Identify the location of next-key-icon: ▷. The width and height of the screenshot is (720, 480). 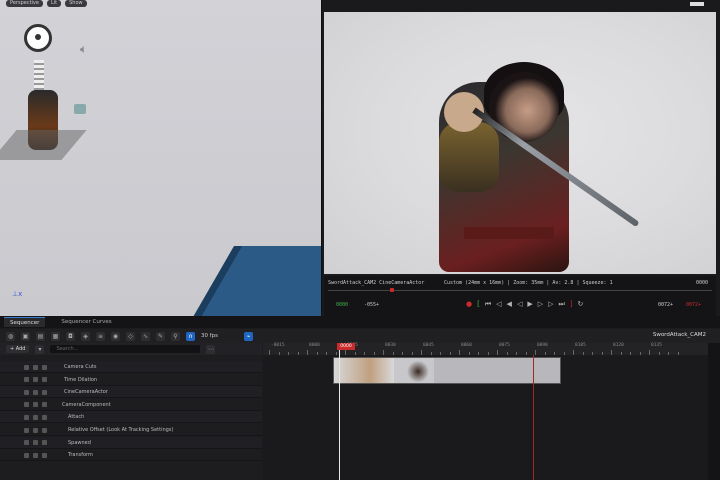
(550, 304).